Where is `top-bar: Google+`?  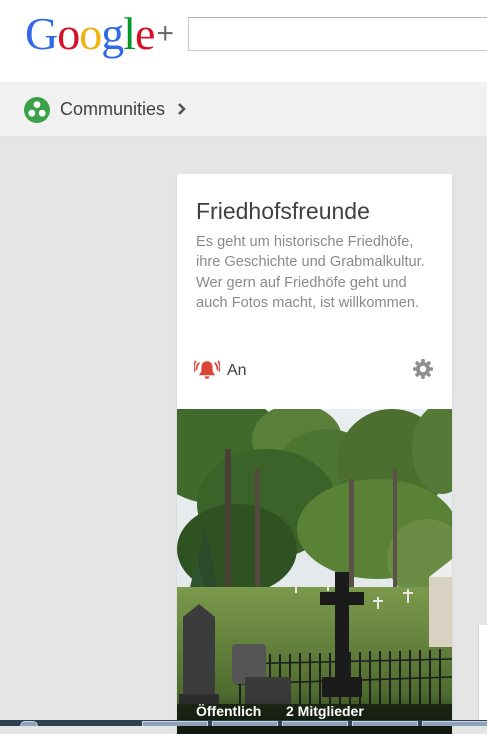
top-bar: Google+ is located at coordinates (243, 41).